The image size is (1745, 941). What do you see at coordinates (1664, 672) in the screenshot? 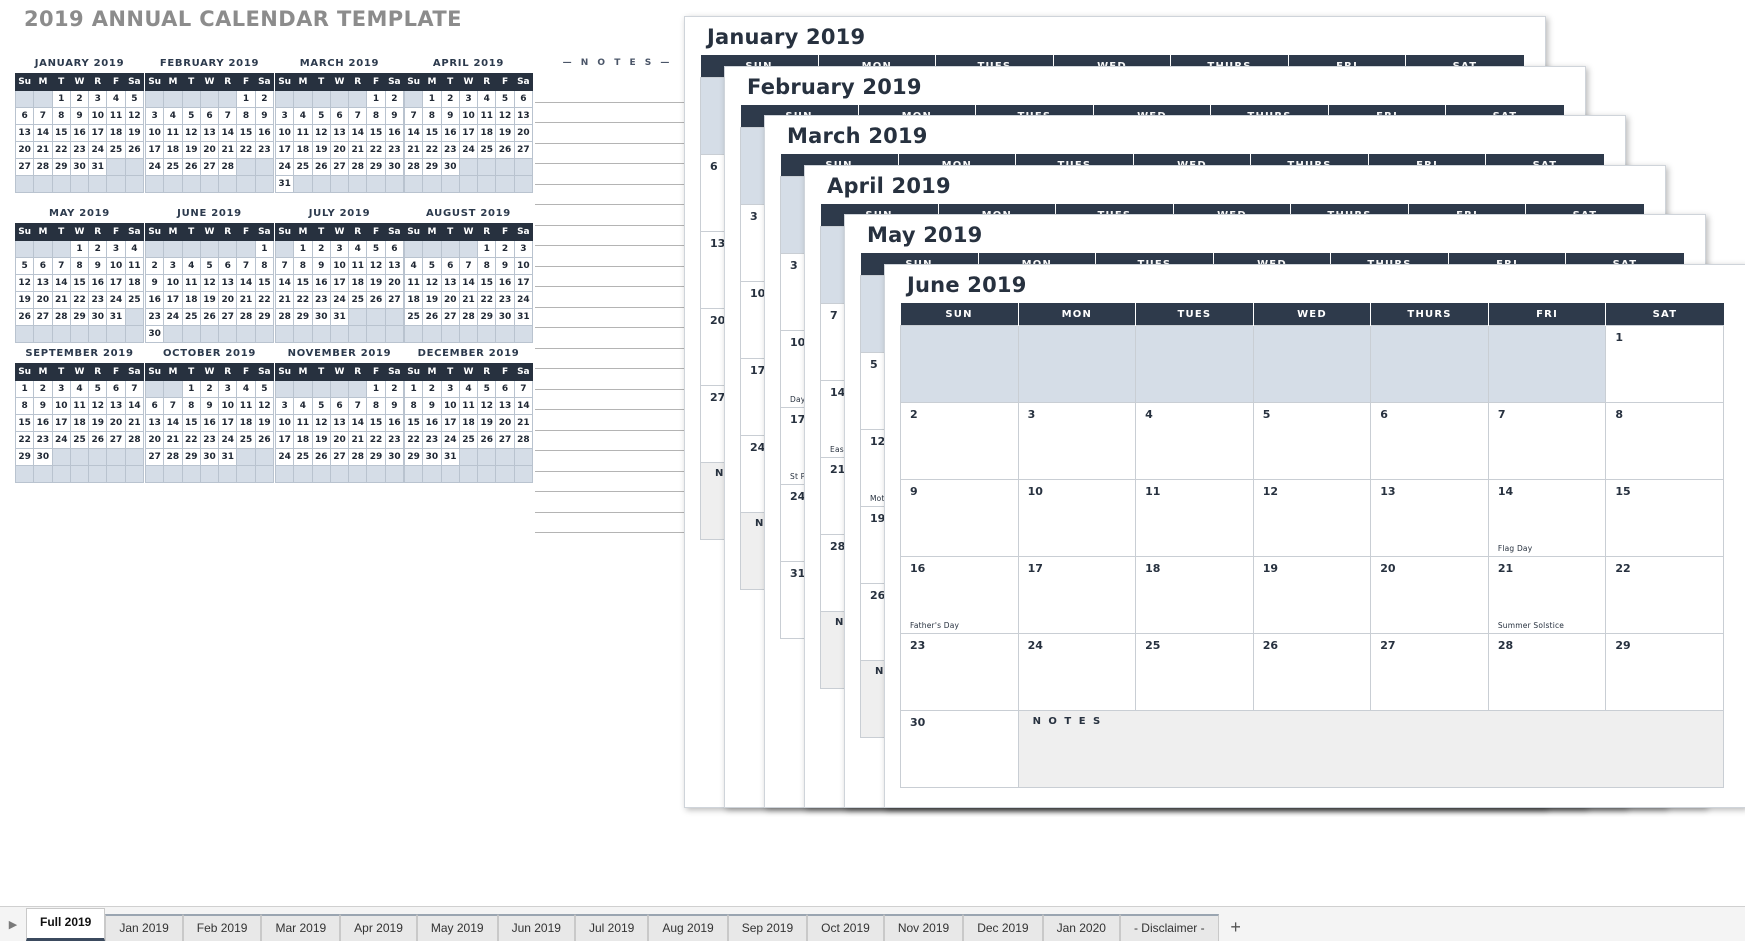
I see `day-cell: 29` at bounding box center [1664, 672].